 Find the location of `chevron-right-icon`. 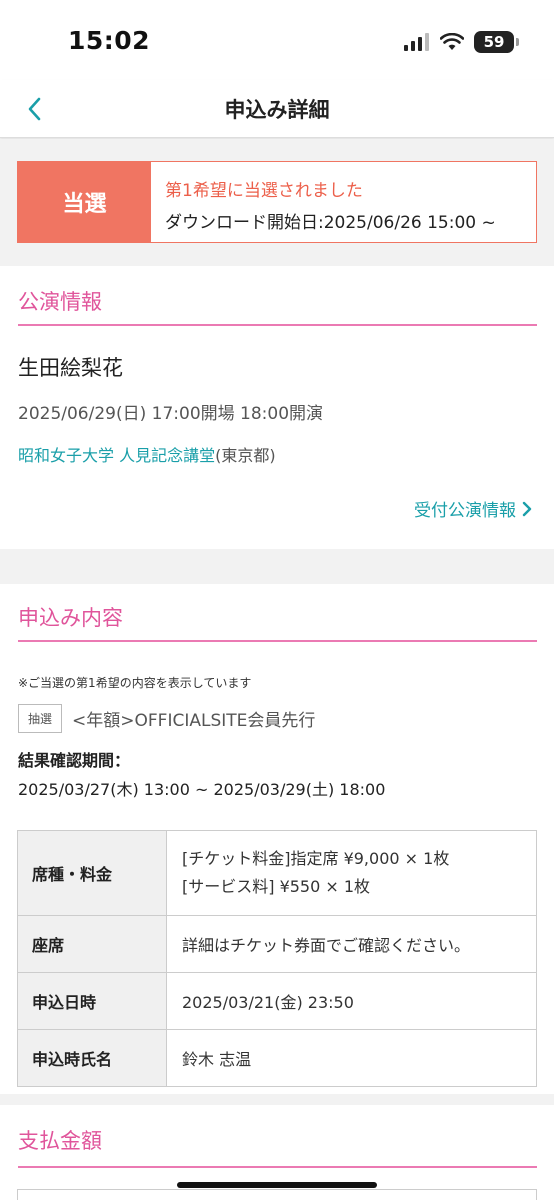

chevron-right-icon is located at coordinates (527, 508).